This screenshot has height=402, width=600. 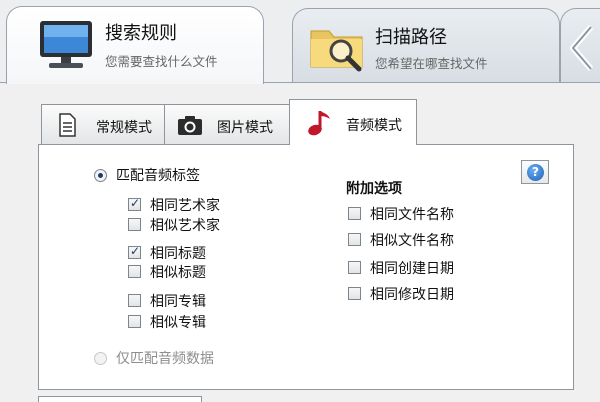 I want to click on similar-artist-label: 相似艺术家, so click(x=185, y=226).